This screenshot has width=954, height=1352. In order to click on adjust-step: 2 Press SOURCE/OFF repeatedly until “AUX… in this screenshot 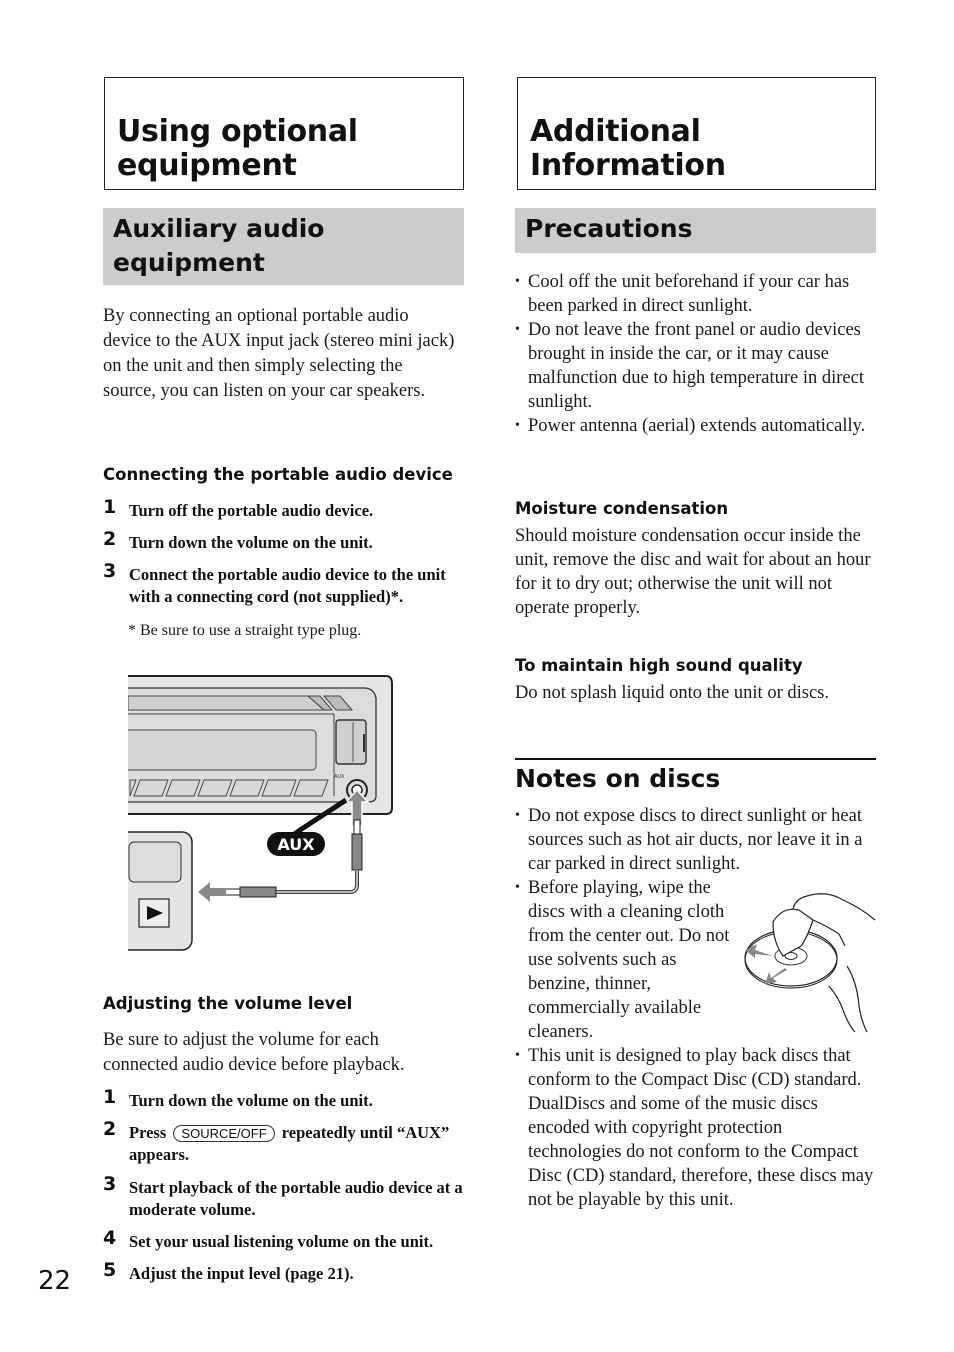, I will do `click(283, 1142)`.